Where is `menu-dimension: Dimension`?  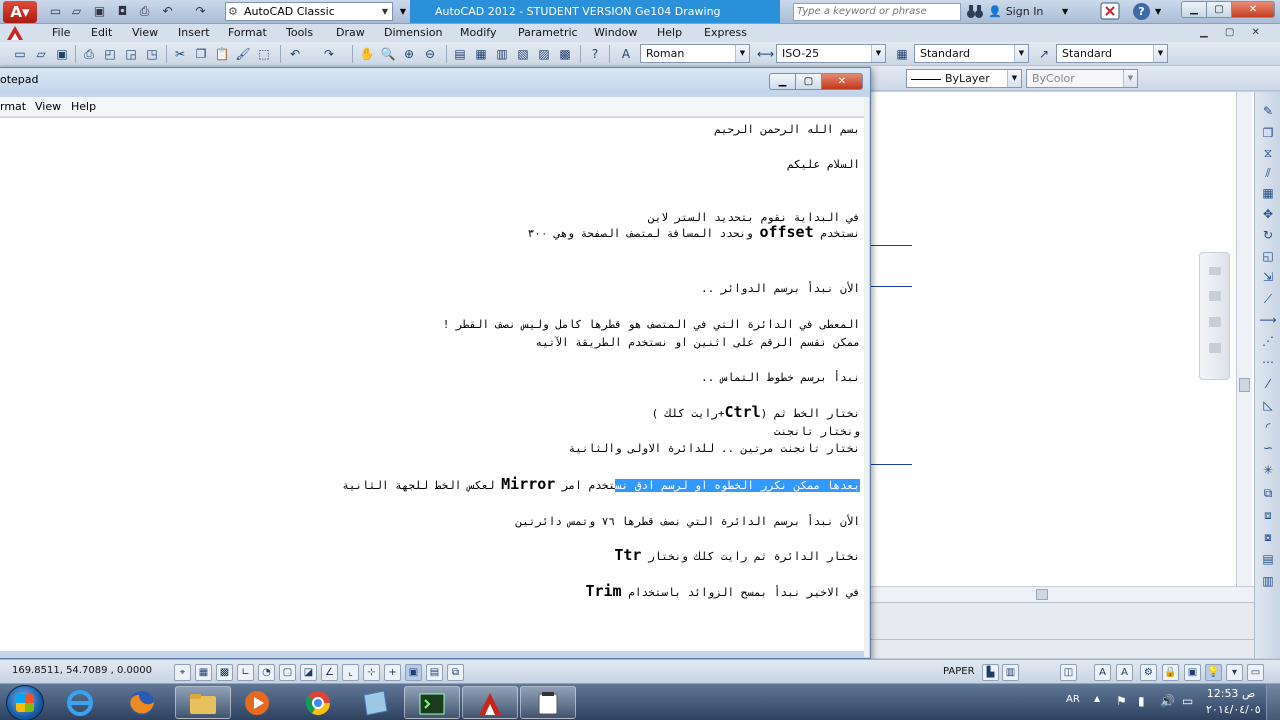
menu-dimension: Dimension is located at coordinates (413, 33).